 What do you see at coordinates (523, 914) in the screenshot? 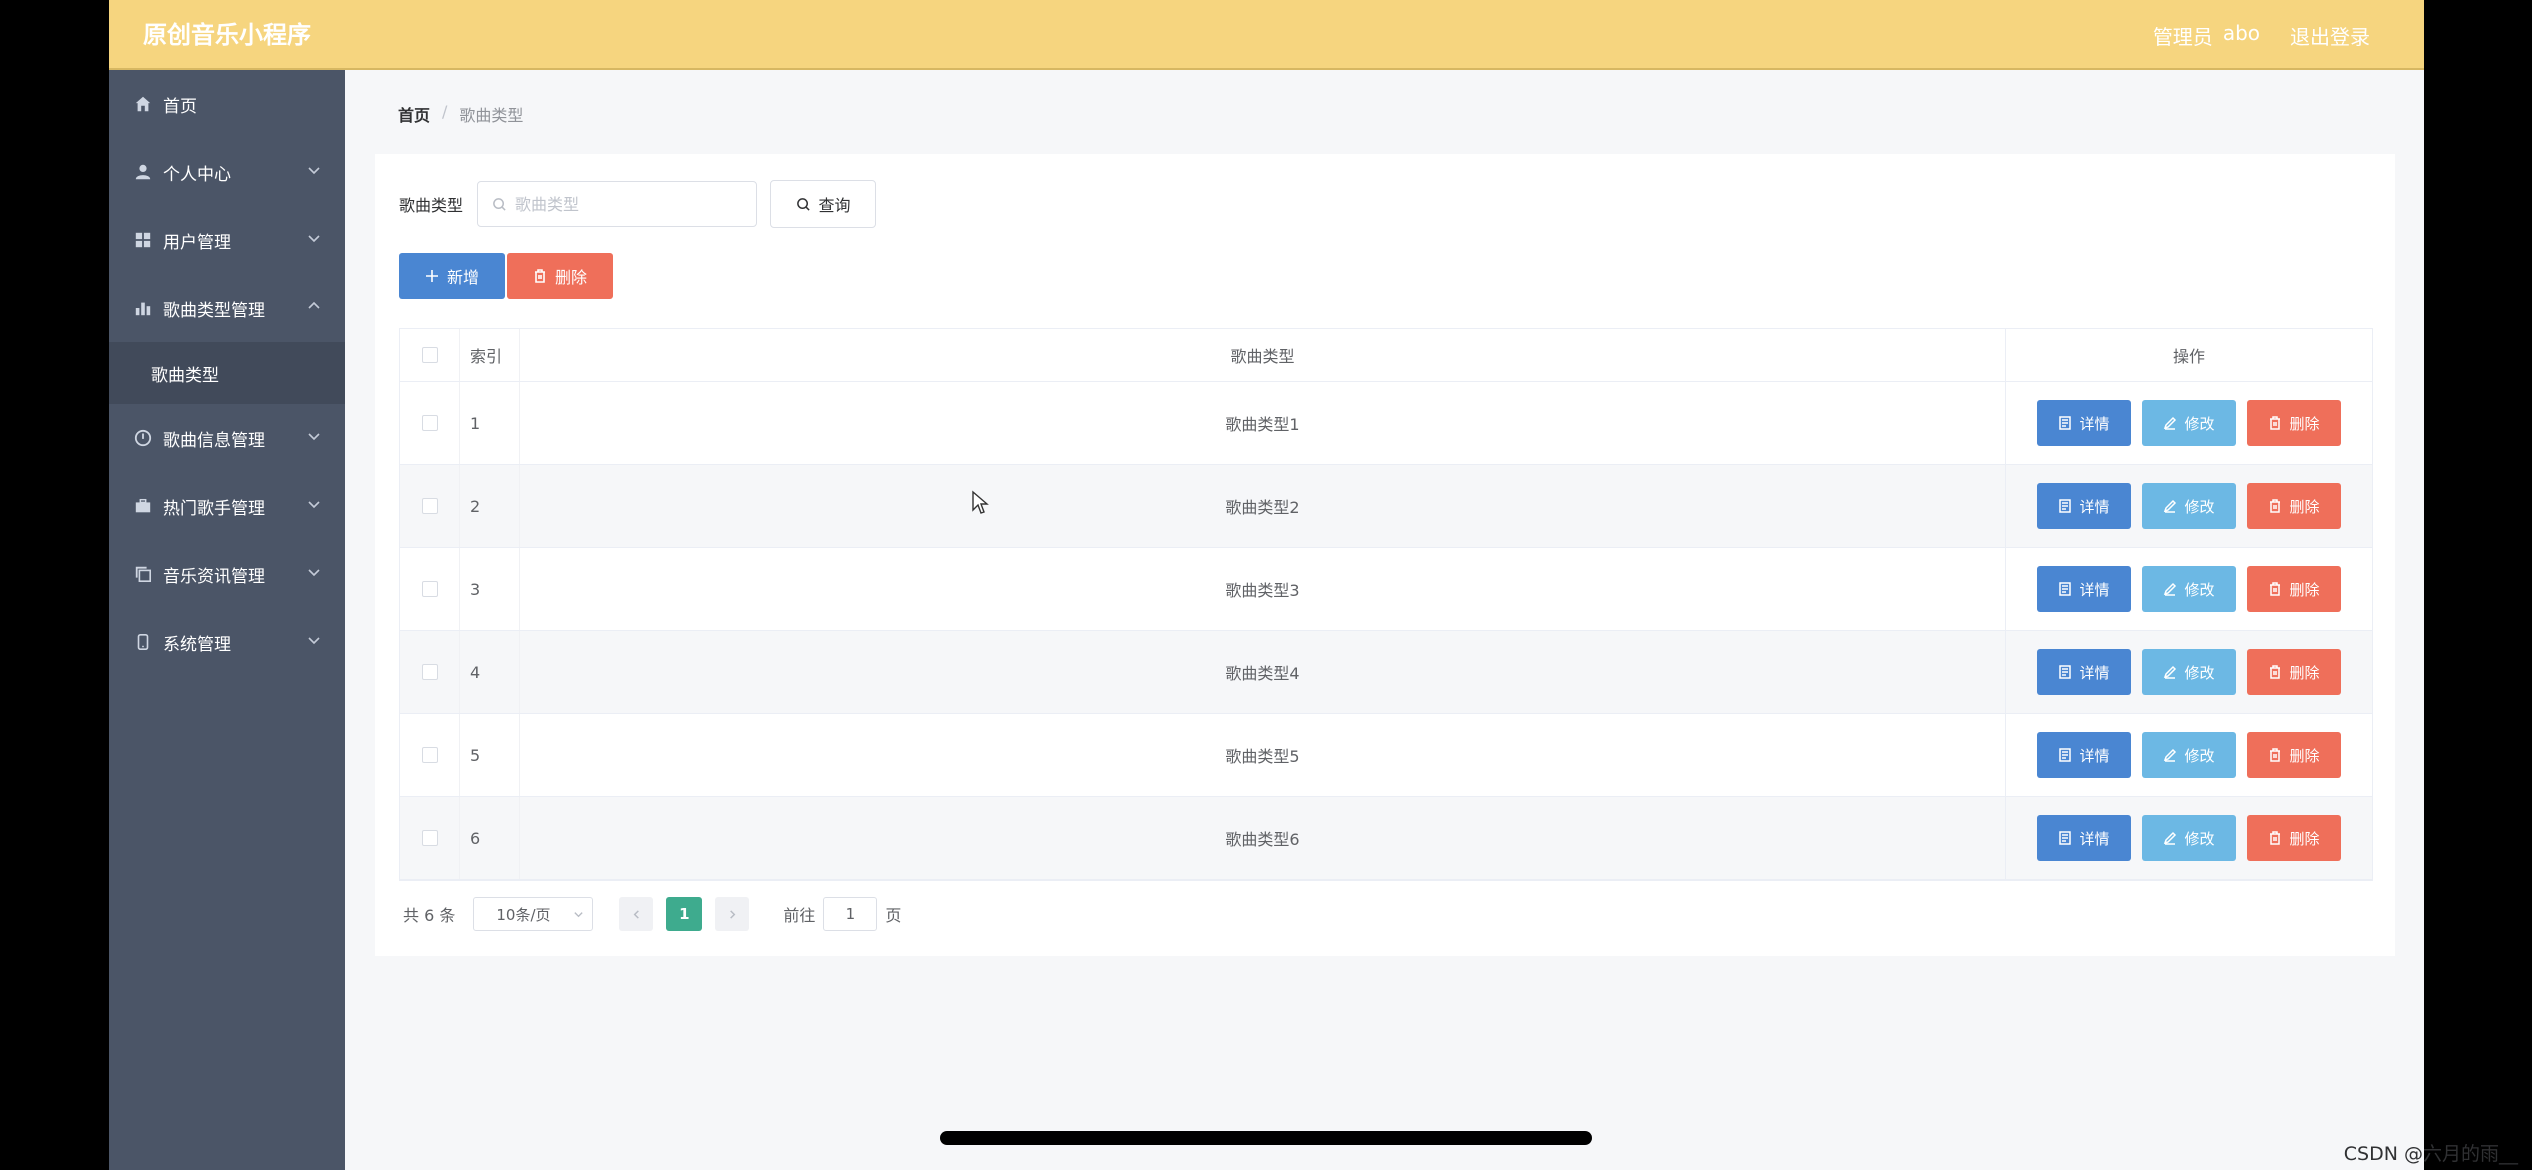
I see `page-size-value: 10条/页` at bounding box center [523, 914].